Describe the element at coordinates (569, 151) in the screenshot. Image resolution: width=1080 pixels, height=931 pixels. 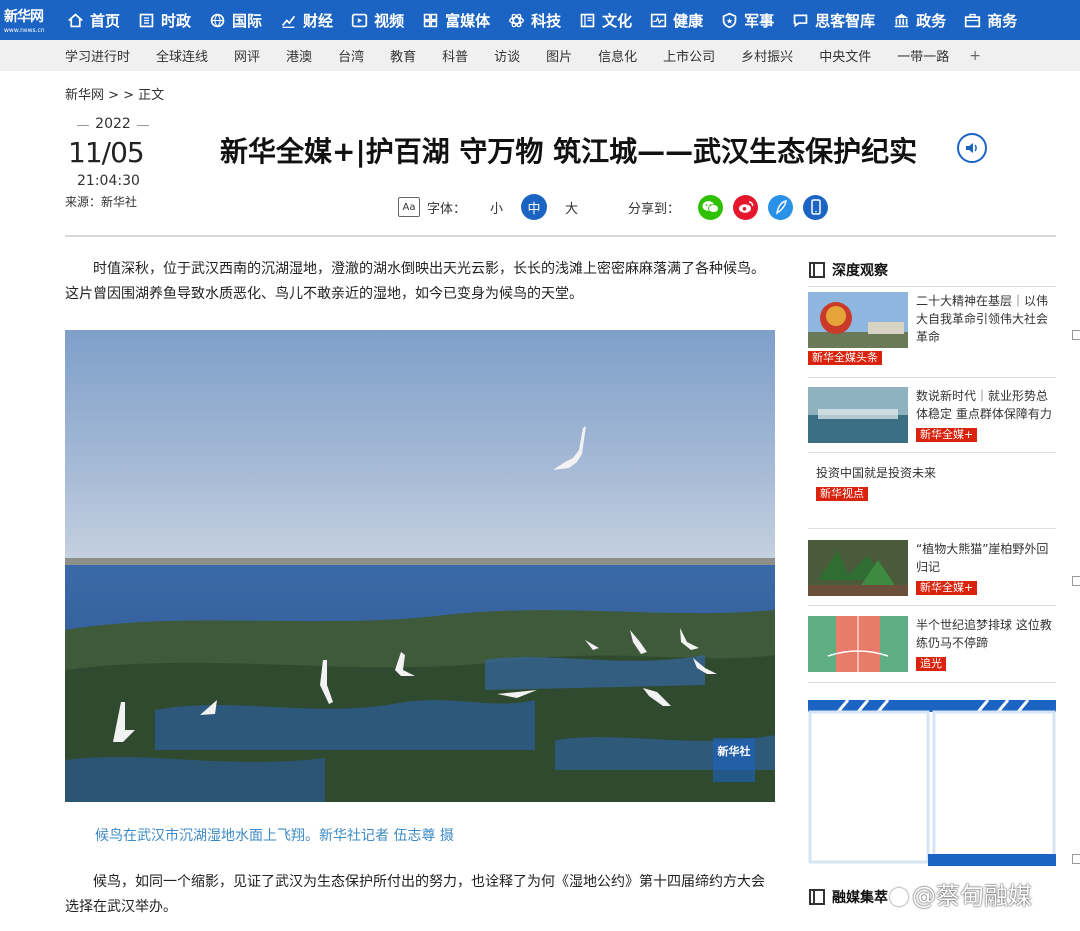
I see `article-title: 新华全媒+|护百湖 守万物 筑江城——武汉生态保护纪实` at that location.